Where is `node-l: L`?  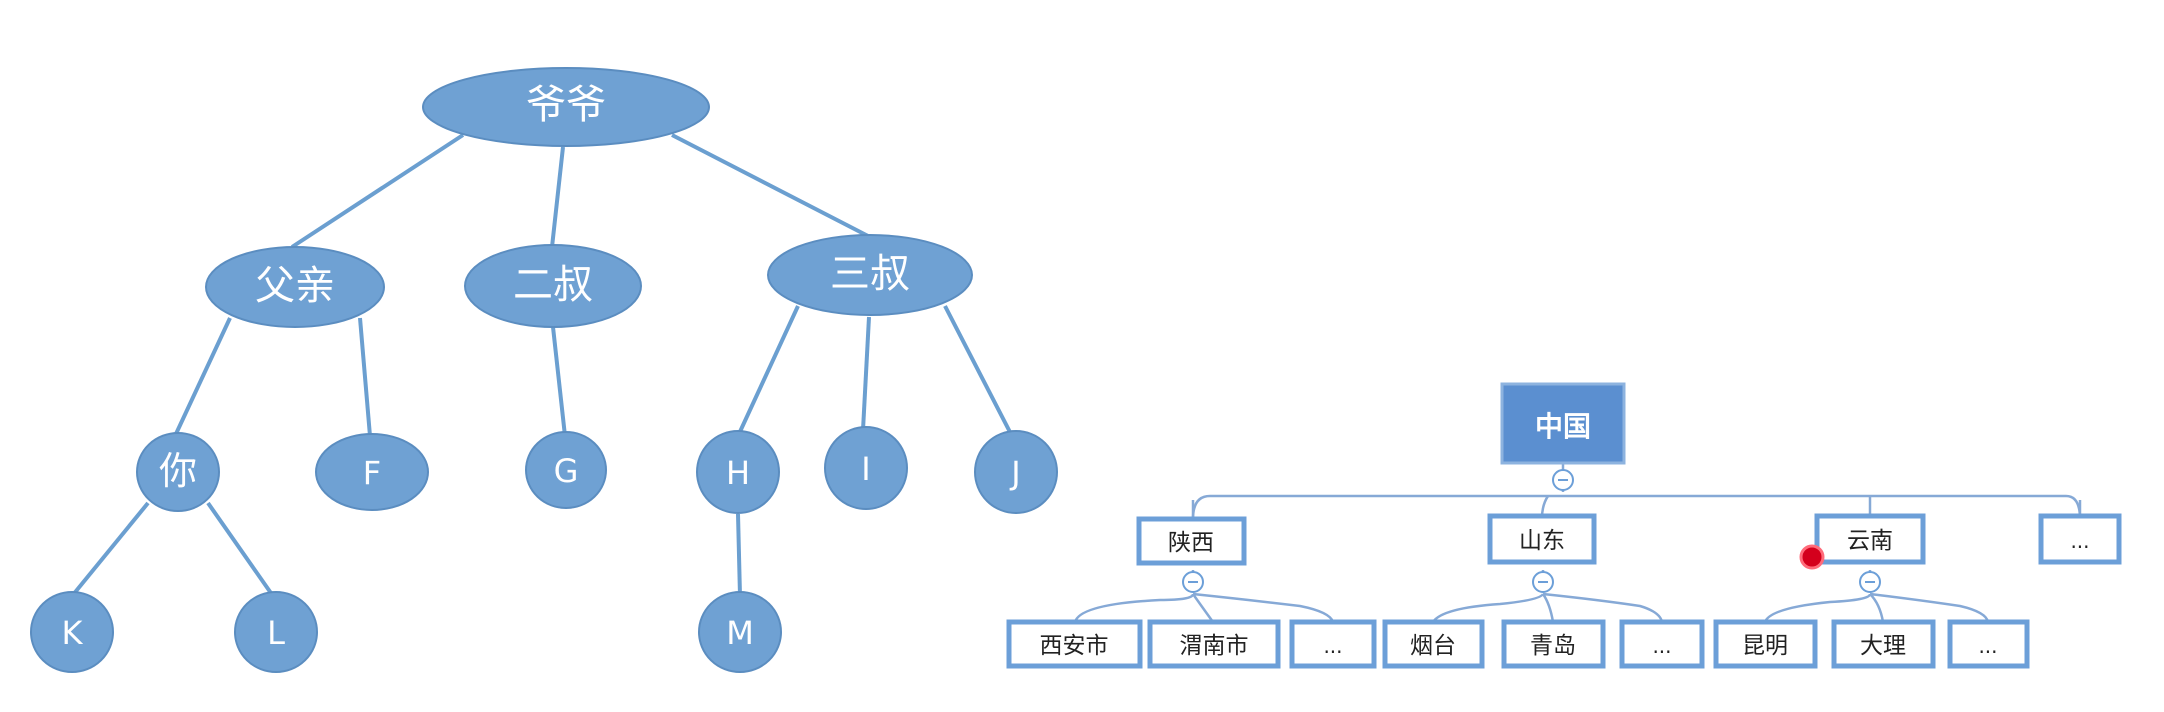
node-l: L is located at coordinates (276, 632).